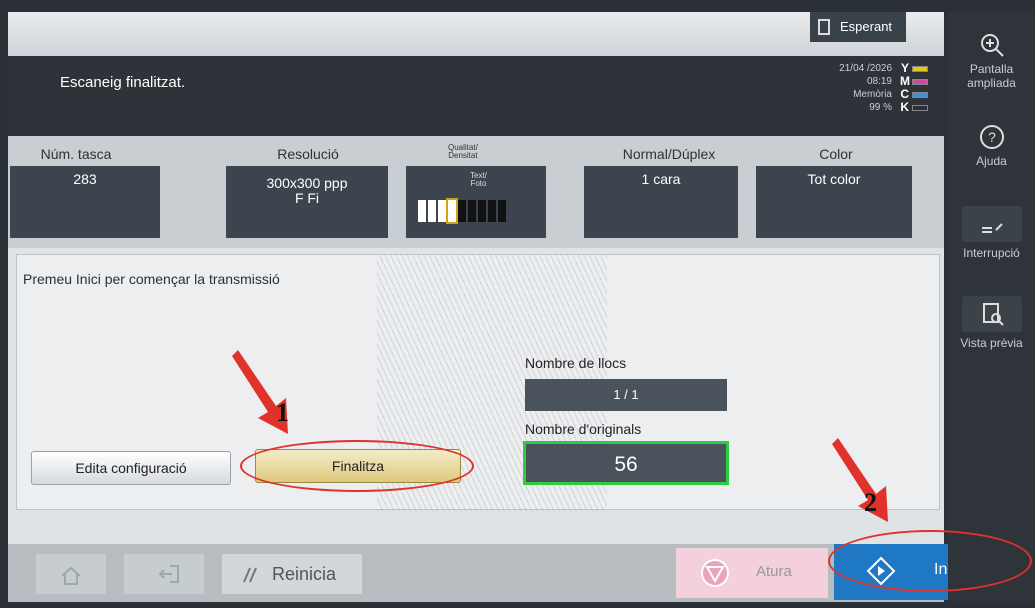 This screenshot has width=1035, height=608. Describe the element at coordinates (991, 83) in the screenshot. I see `enlarged-label-2: ampliada` at that location.